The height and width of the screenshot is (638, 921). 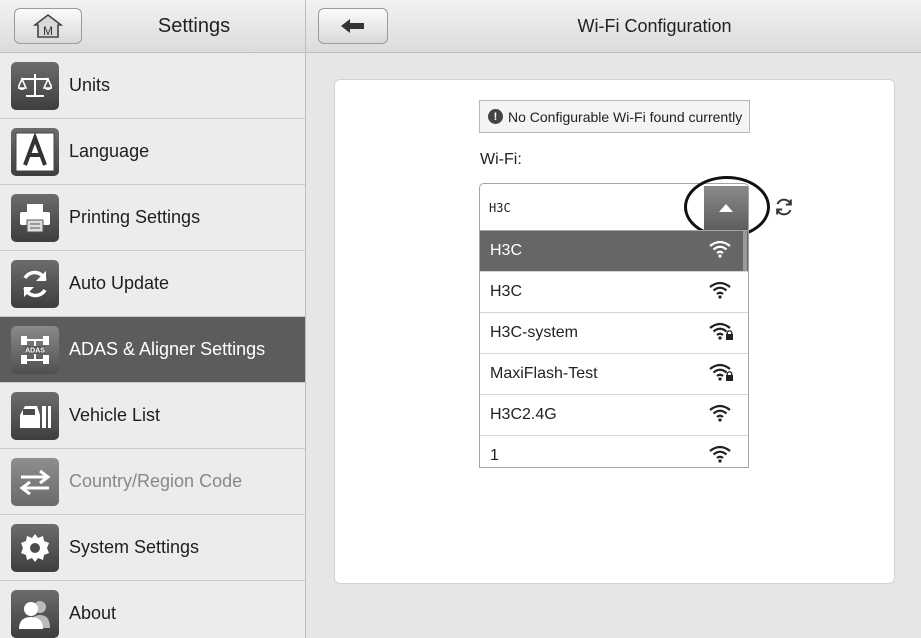 What do you see at coordinates (35, 217) in the screenshot?
I see `printer-icon` at bounding box center [35, 217].